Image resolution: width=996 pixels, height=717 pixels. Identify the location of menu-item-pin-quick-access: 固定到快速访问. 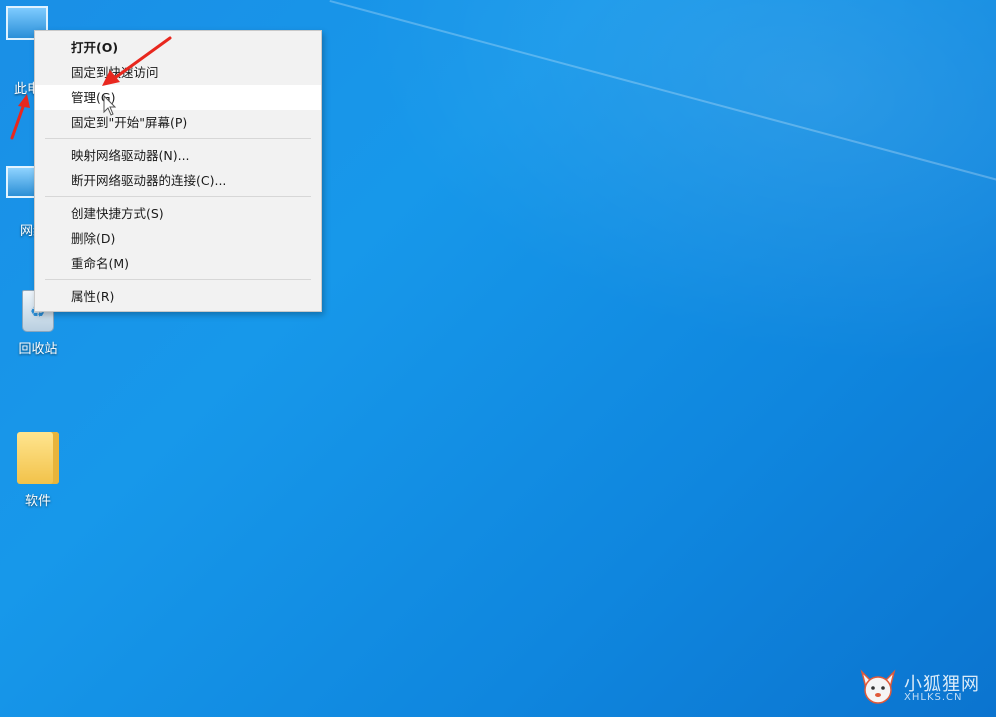
(178, 72).